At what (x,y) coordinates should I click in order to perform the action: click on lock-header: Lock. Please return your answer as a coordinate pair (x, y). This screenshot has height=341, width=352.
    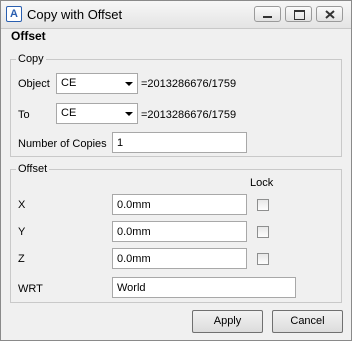
    Looking at the image, I should click on (262, 183).